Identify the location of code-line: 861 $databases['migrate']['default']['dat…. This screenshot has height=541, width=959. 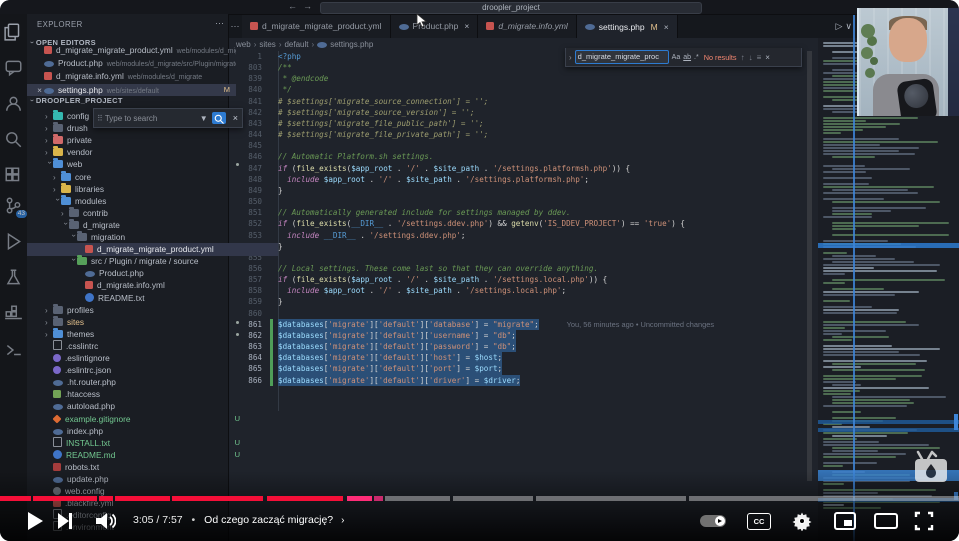
(520, 324).